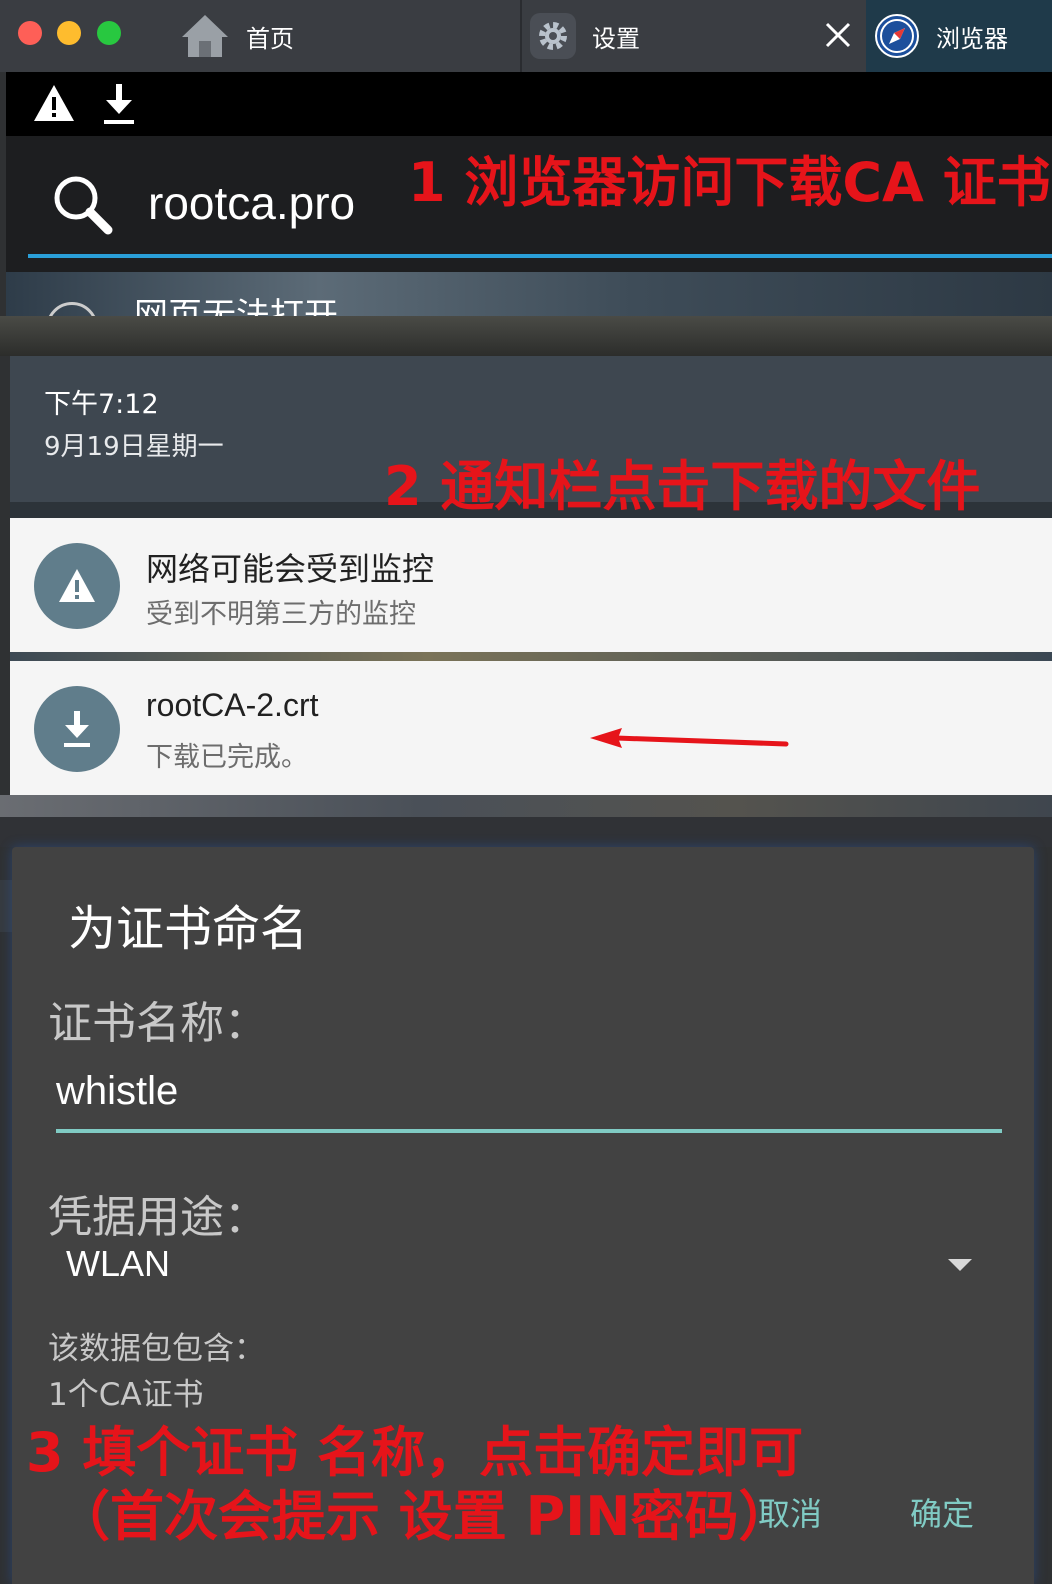 The height and width of the screenshot is (1584, 1052). Describe the element at coordinates (101, 404) in the screenshot. I see `shade-time: 下午7:12` at that location.